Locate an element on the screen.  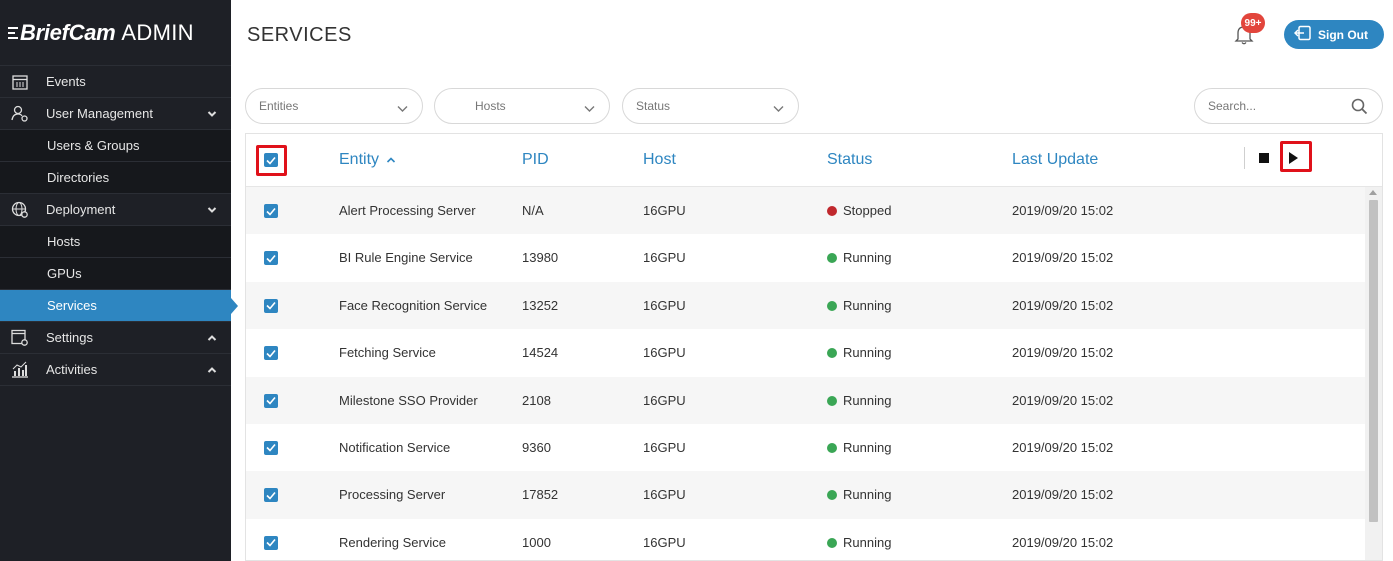
column-header-status: Status is located at coordinates (849, 160).